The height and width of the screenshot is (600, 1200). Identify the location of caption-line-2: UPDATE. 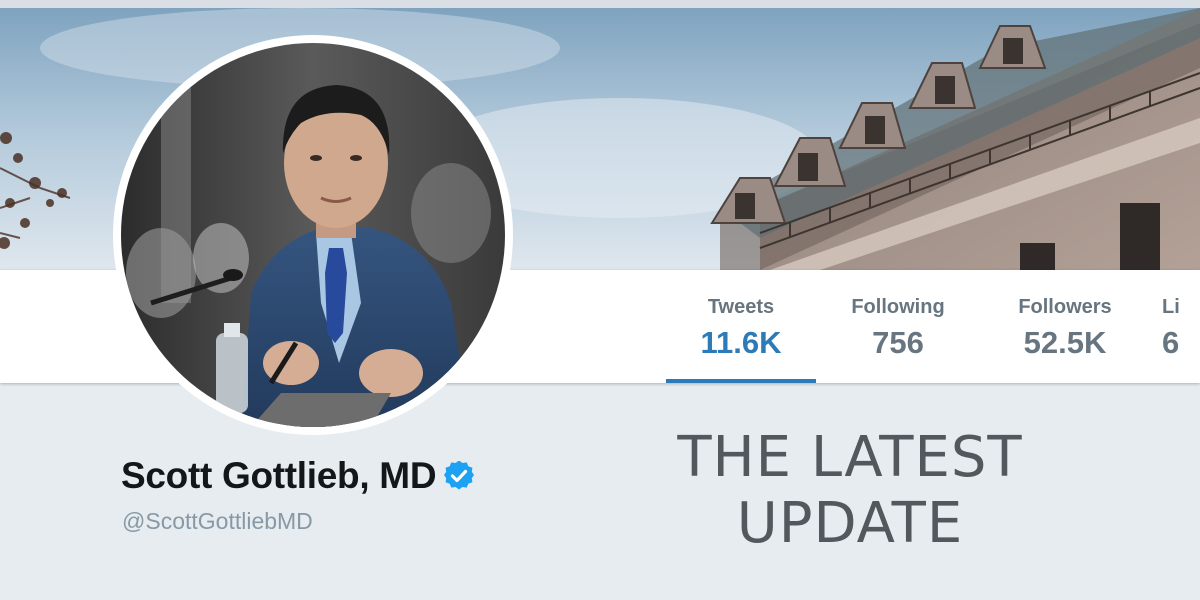
(850, 523).